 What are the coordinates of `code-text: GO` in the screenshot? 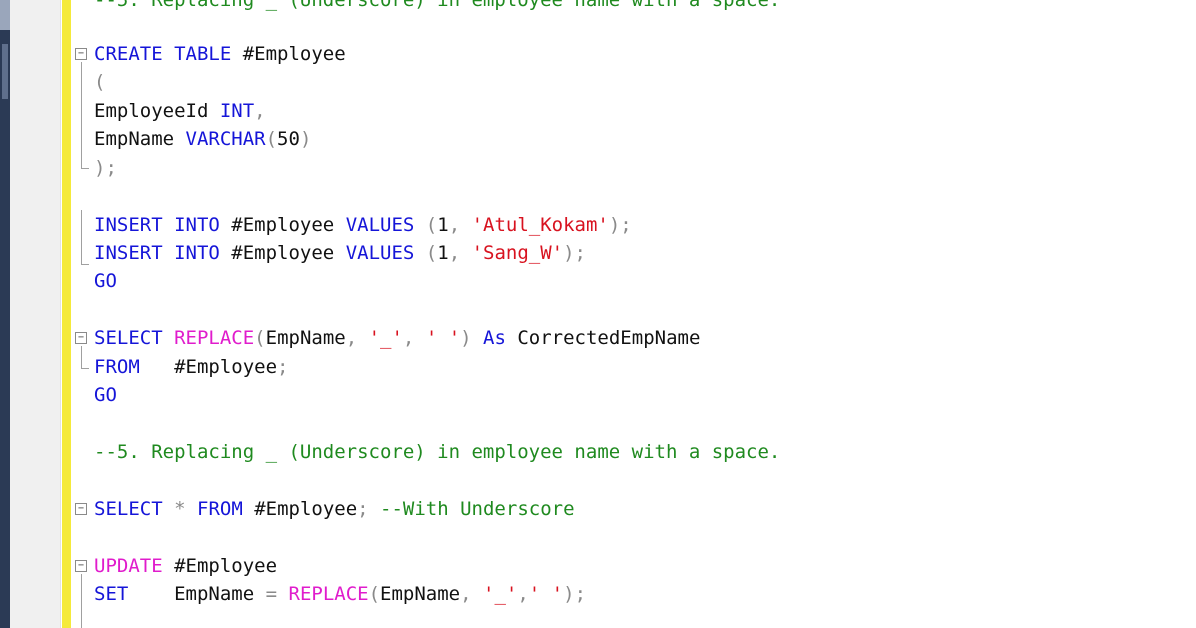 It's located at (105, 281).